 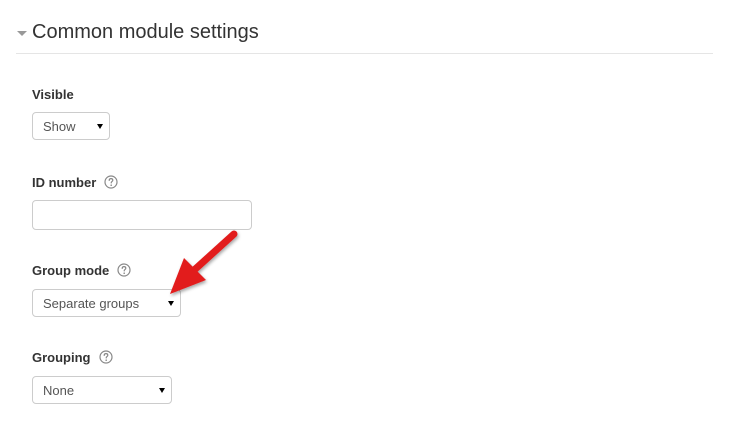 I want to click on visible-select: Show, so click(x=71, y=126).